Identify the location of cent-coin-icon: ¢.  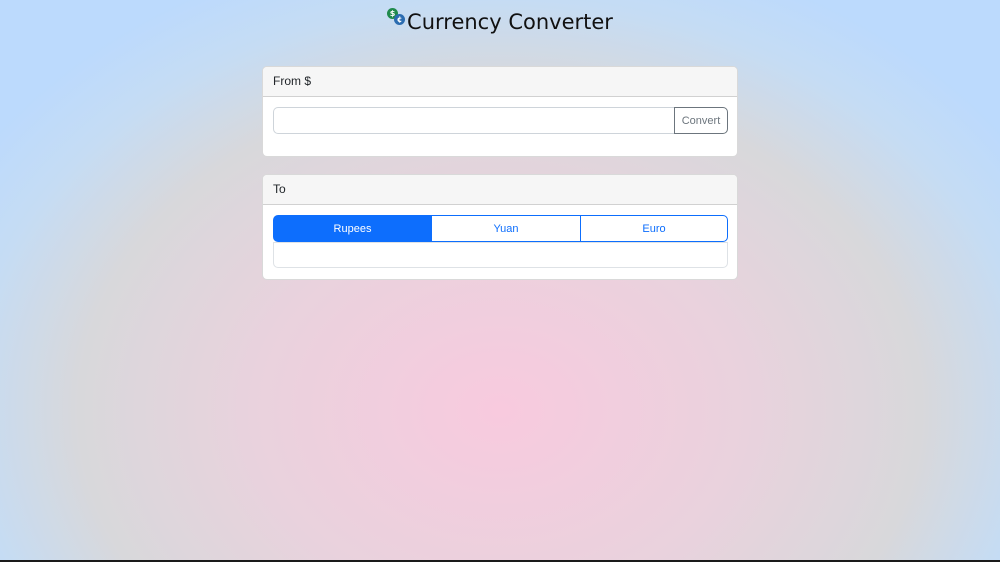
(400, 19).